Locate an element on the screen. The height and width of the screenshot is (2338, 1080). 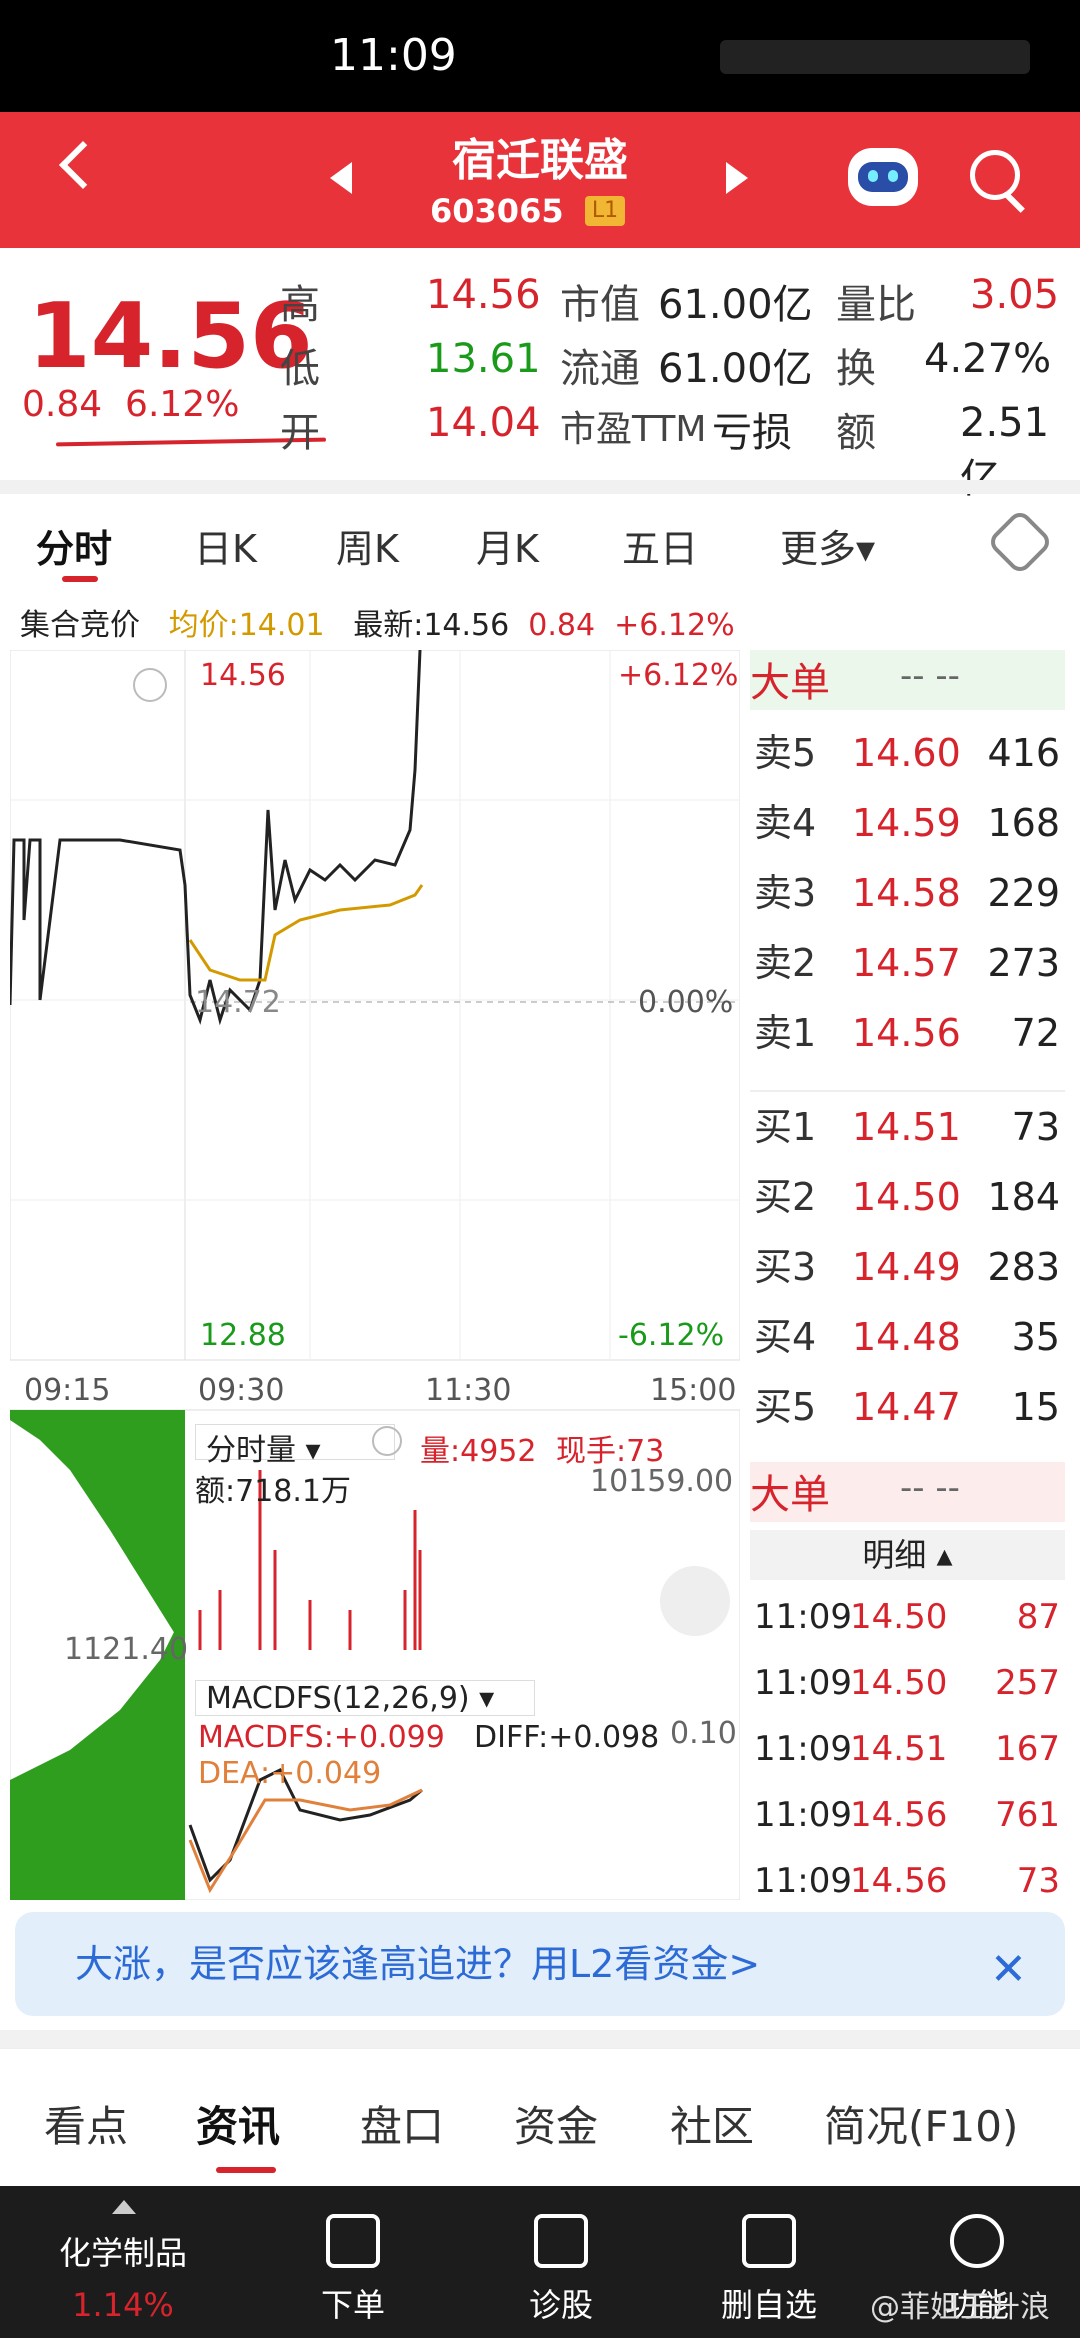
bid-label: 买5 is located at coordinates (785, 1407).